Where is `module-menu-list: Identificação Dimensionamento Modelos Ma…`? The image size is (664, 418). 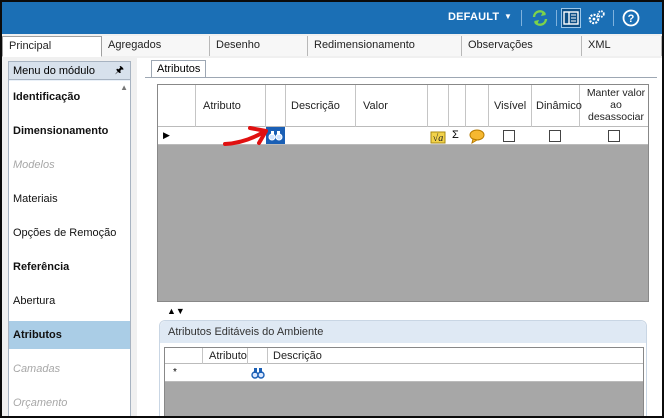 module-menu-list: Identificação Dimensionamento Modelos Ma… is located at coordinates (69, 248).